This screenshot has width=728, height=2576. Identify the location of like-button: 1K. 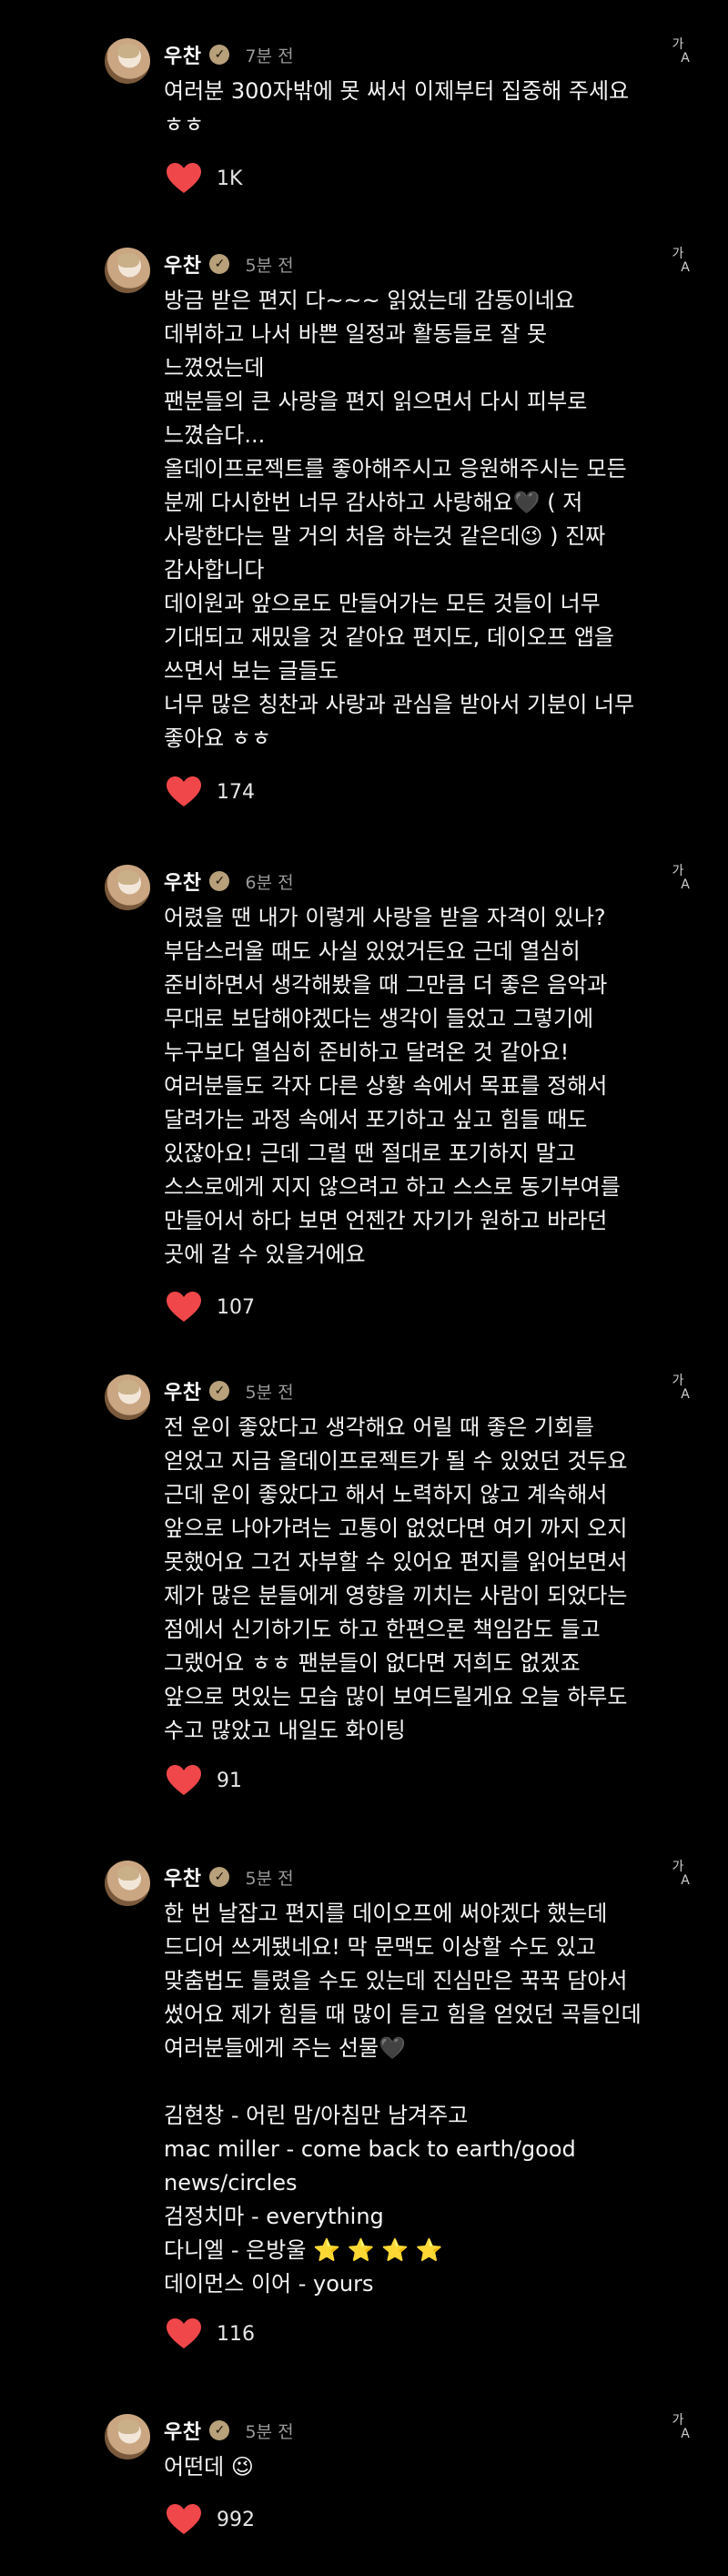
(204, 178).